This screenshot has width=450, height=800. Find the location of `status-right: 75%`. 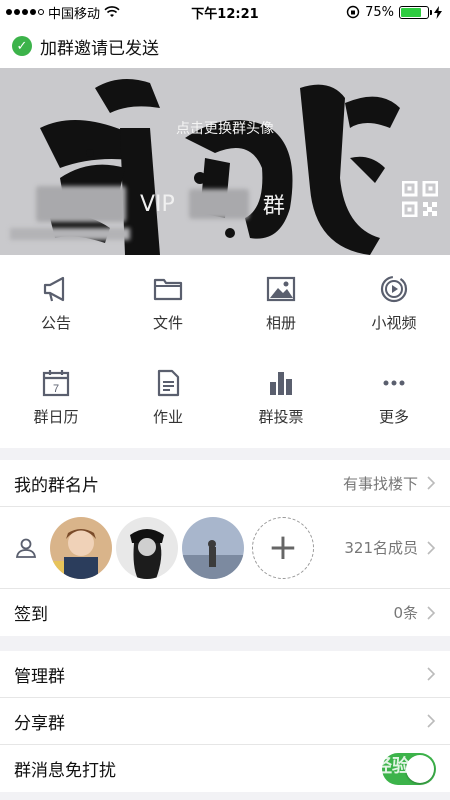

status-right: 75% is located at coordinates (394, 12).